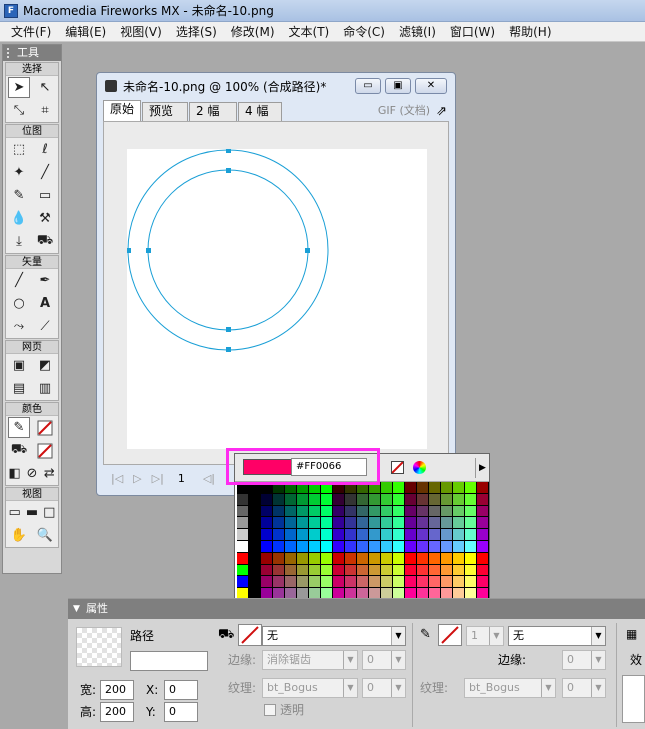 The width and height of the screenshot is (645, 729). Describe the element at coordinates (19, 535) in the screenshot. I see `hand-tool-icon: ✋` at that location.